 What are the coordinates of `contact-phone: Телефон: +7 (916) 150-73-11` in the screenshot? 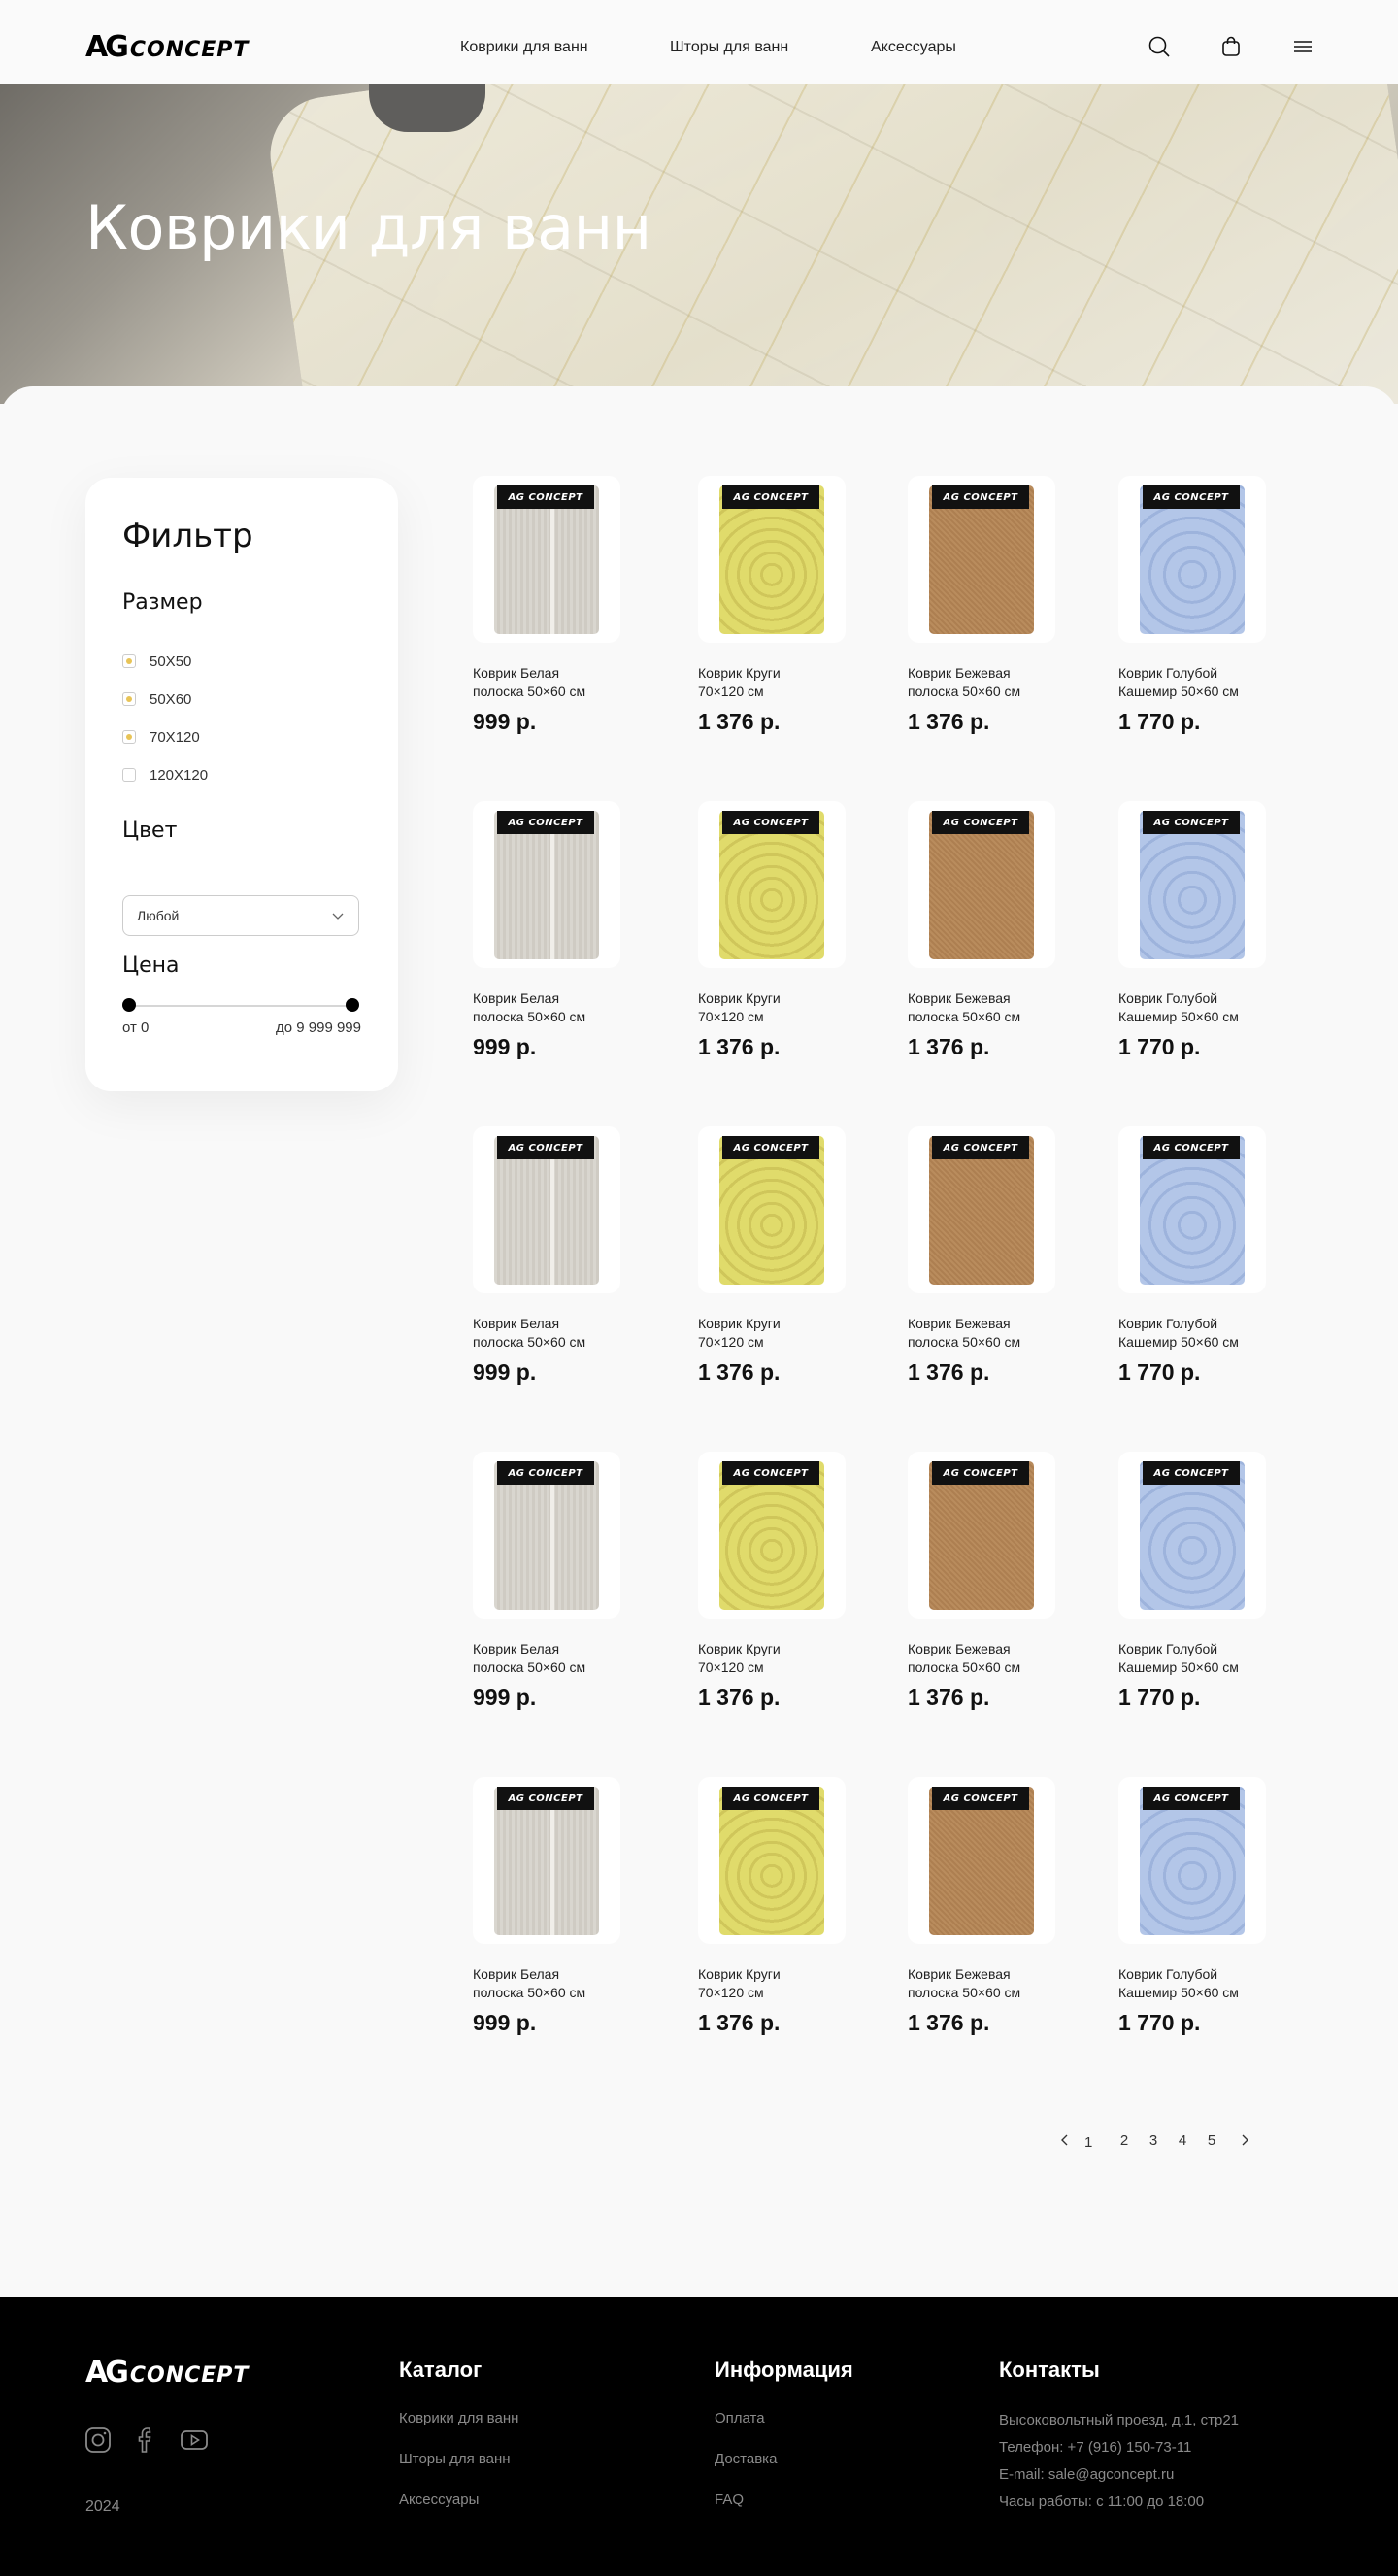 It's located at (1095, 2447).